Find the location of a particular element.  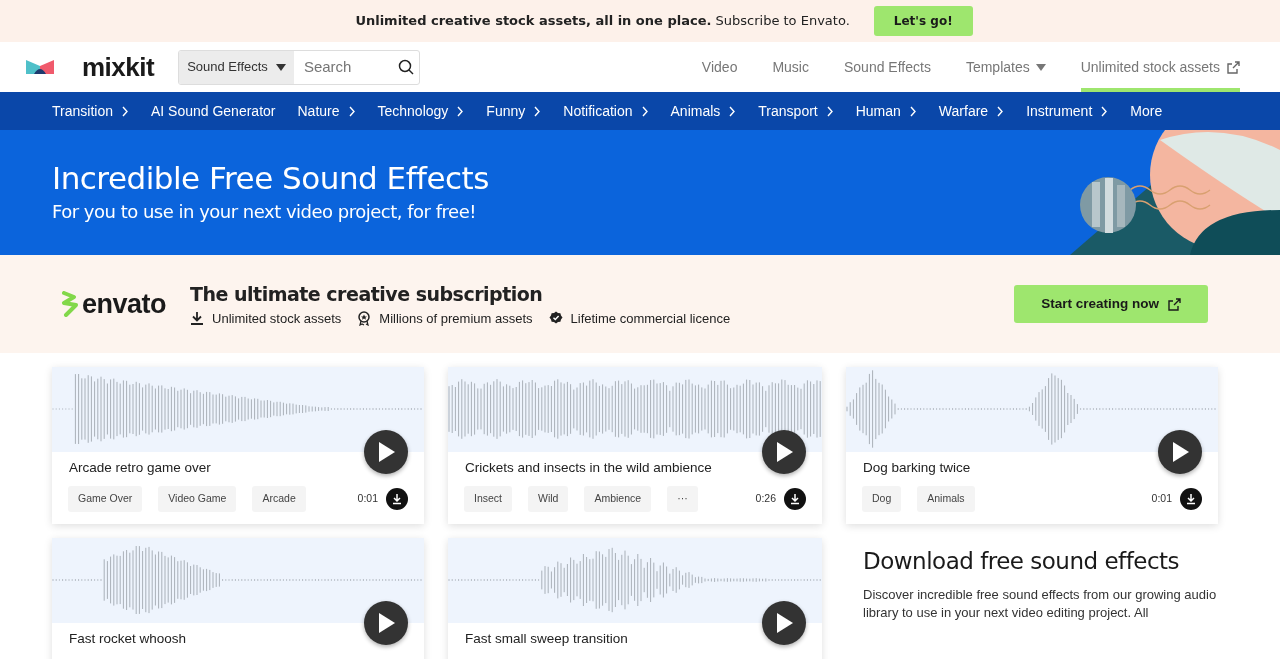

search-bar: Sound Effects Search is located at coordinates (299, 67).